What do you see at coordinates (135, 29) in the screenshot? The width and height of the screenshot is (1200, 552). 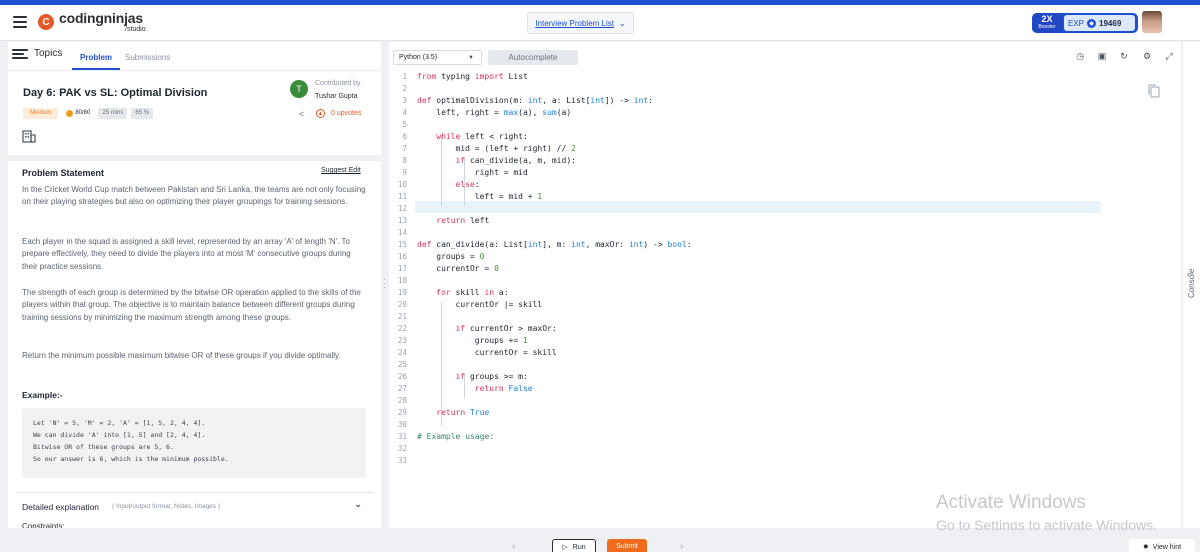 I see `logo-sub: /studio` at bounding box center [135, 29].